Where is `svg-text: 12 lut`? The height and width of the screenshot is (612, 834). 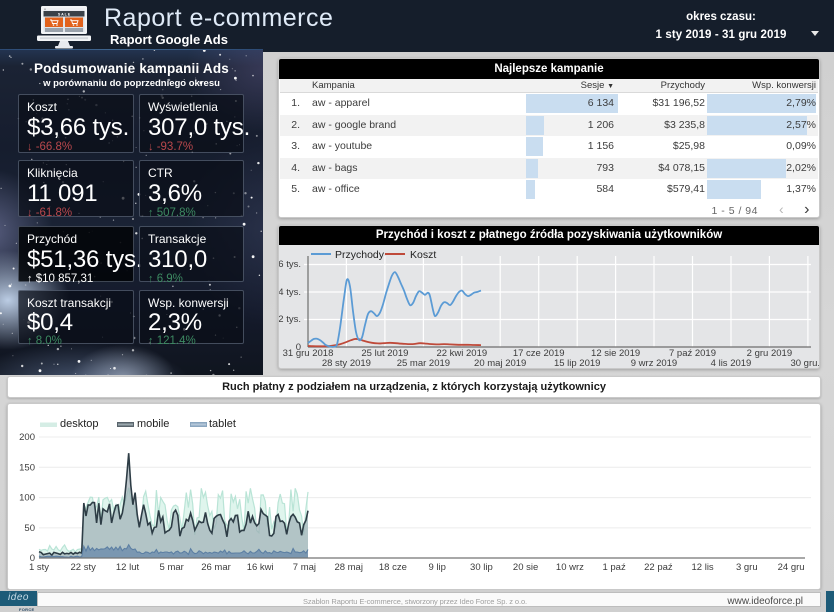 svg-text: 12 lut is located at coordinates (128, 567).